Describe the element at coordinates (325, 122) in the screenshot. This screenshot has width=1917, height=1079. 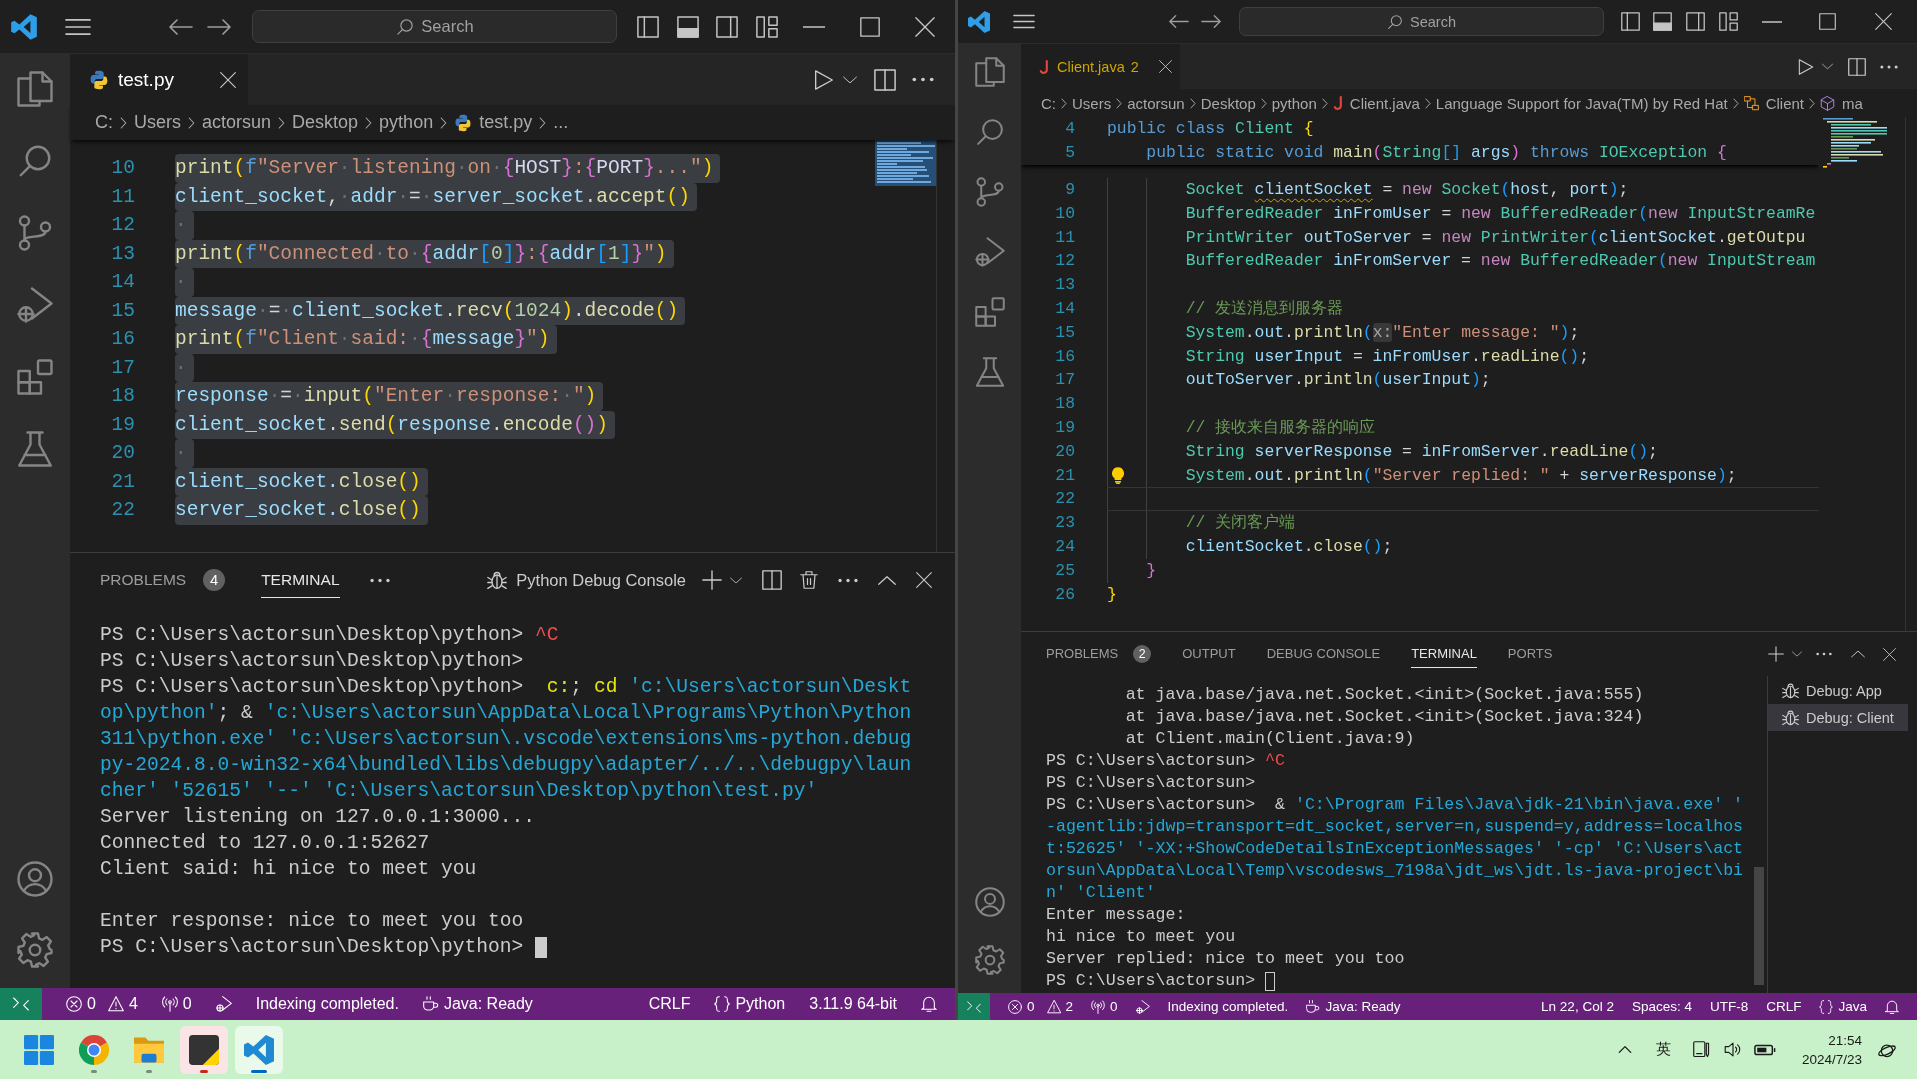
I see `breadcrumb-item: Desktop` at that location.